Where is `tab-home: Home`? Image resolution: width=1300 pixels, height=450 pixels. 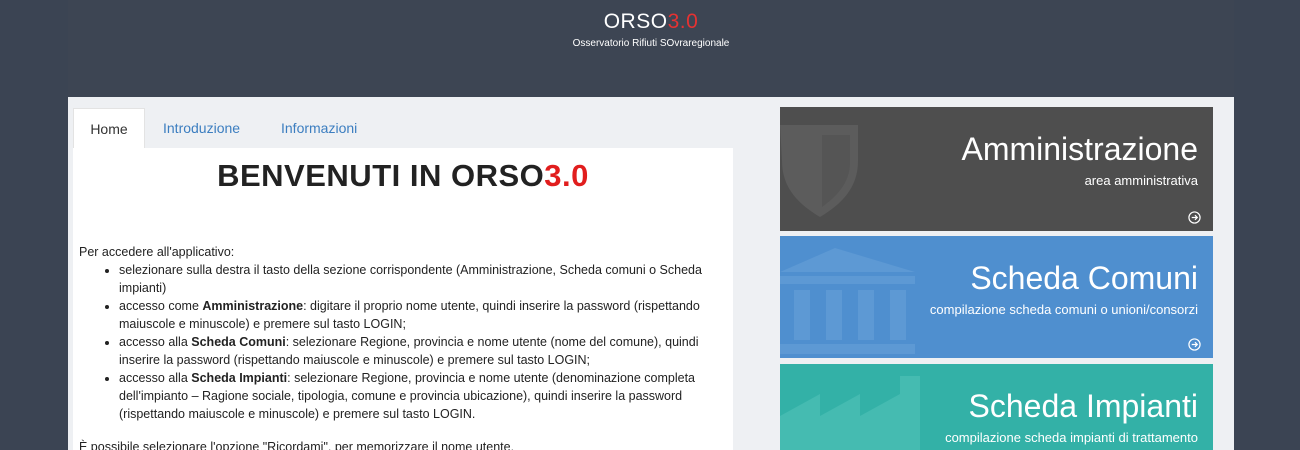 tab-home: Home is located at coordinates (109, 128).